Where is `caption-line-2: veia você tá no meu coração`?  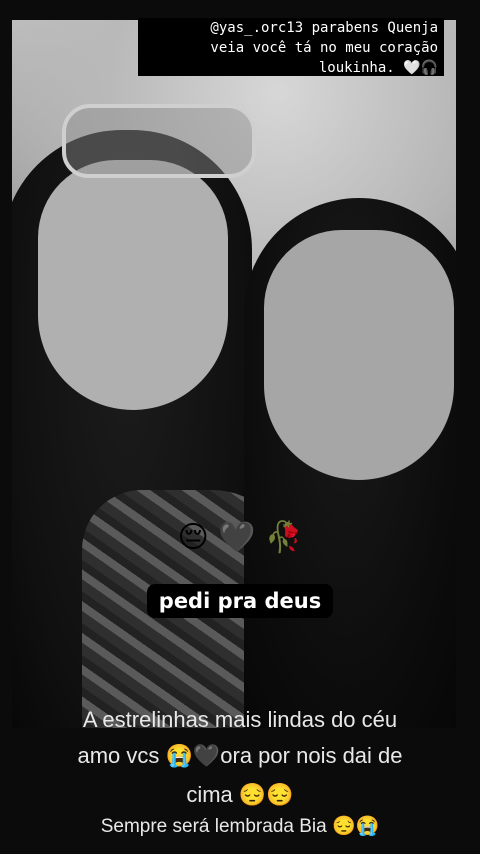
caption-line-2: veia você tá no meu coração is located at coordinates (324, 48).